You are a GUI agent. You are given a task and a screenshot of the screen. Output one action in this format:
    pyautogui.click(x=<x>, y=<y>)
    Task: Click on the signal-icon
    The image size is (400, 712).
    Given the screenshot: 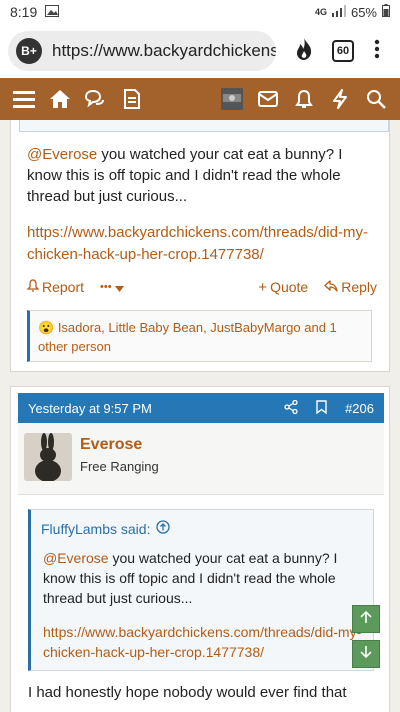 What is the action you would take?
    pyautogui.click(x=338, y=12)
    